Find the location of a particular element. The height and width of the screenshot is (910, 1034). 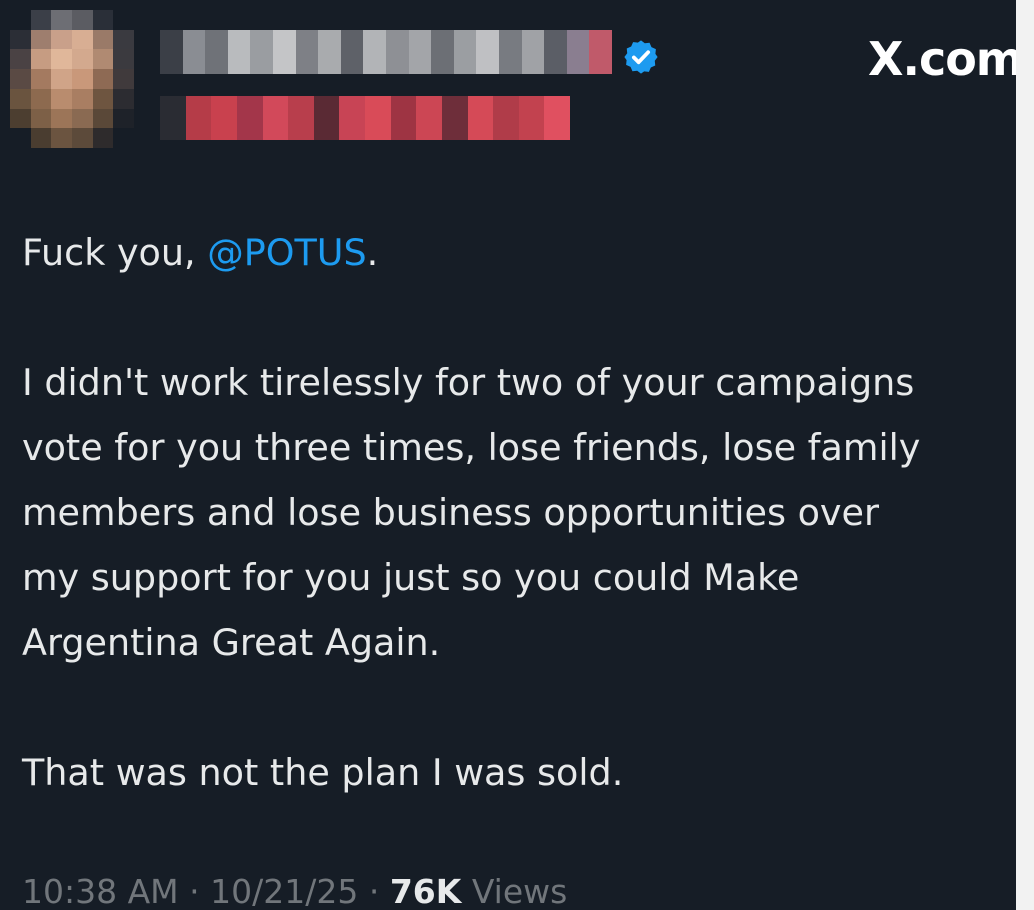

display-name-obscured is located at coordinates (386, 52).